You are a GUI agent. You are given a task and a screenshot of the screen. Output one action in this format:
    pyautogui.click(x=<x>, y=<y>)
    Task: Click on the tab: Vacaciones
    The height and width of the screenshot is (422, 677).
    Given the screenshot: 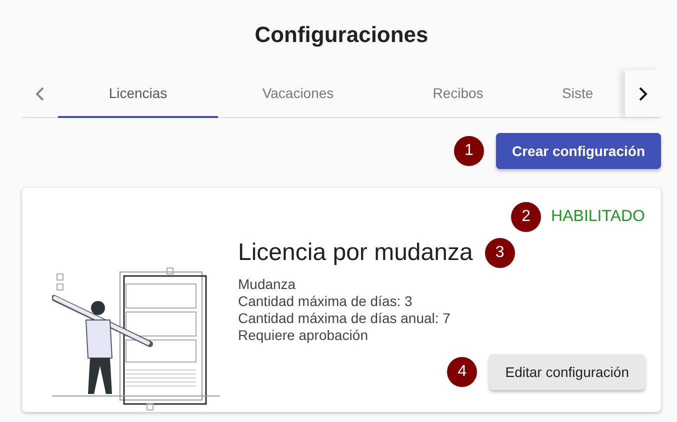 What is the action you would take?
    pyautogui.click(x=298, y=94)
    